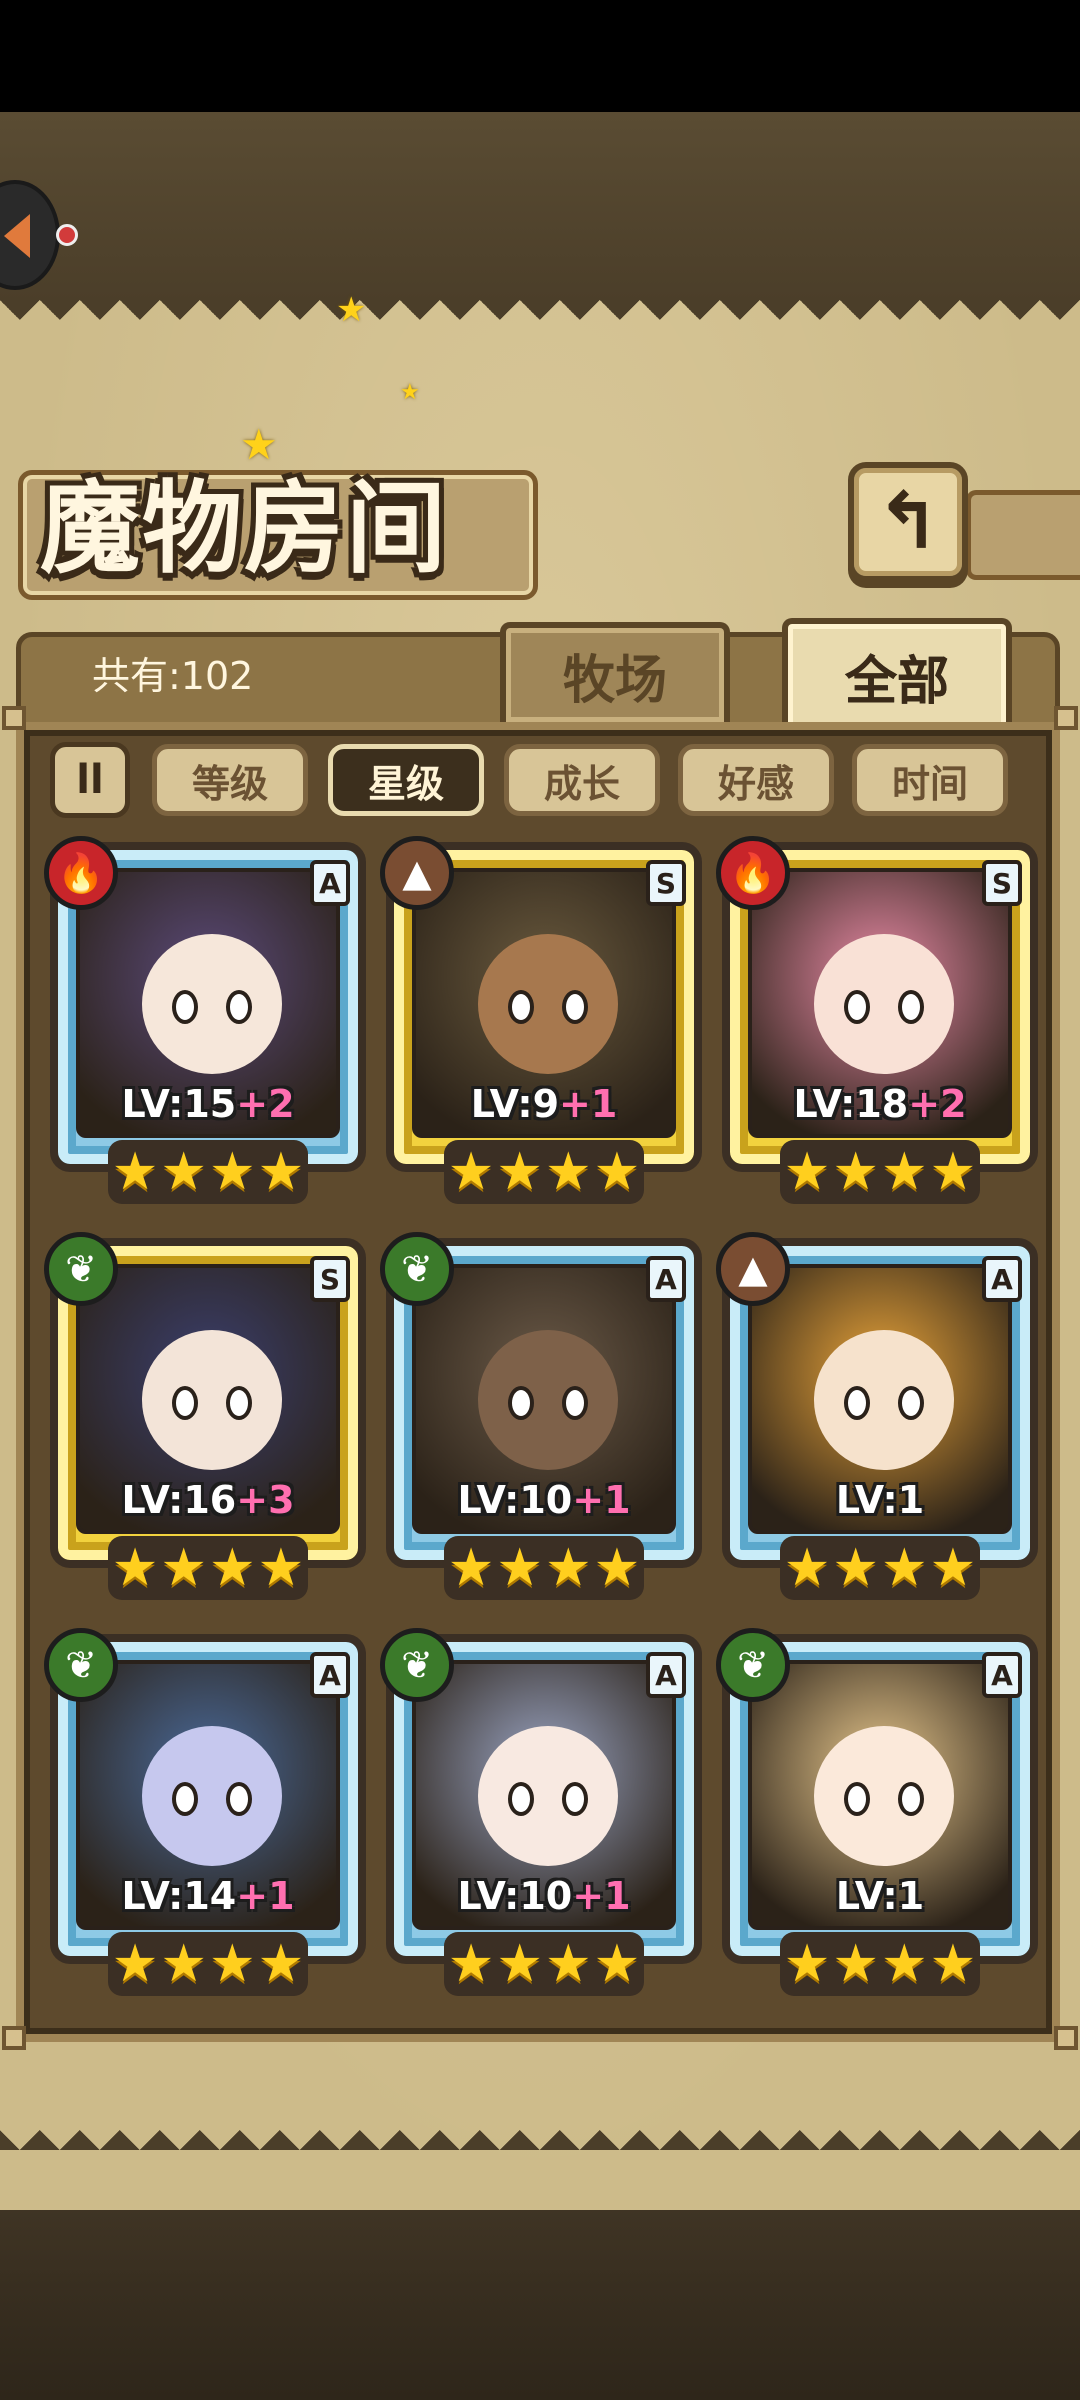 Image resolution: width=1080 pixels, height=2400 pixels. What do you see at coordinates (179, 1104) in the screenshot?
I see `level-value: LV:15` at bounding box center [179, 1104].